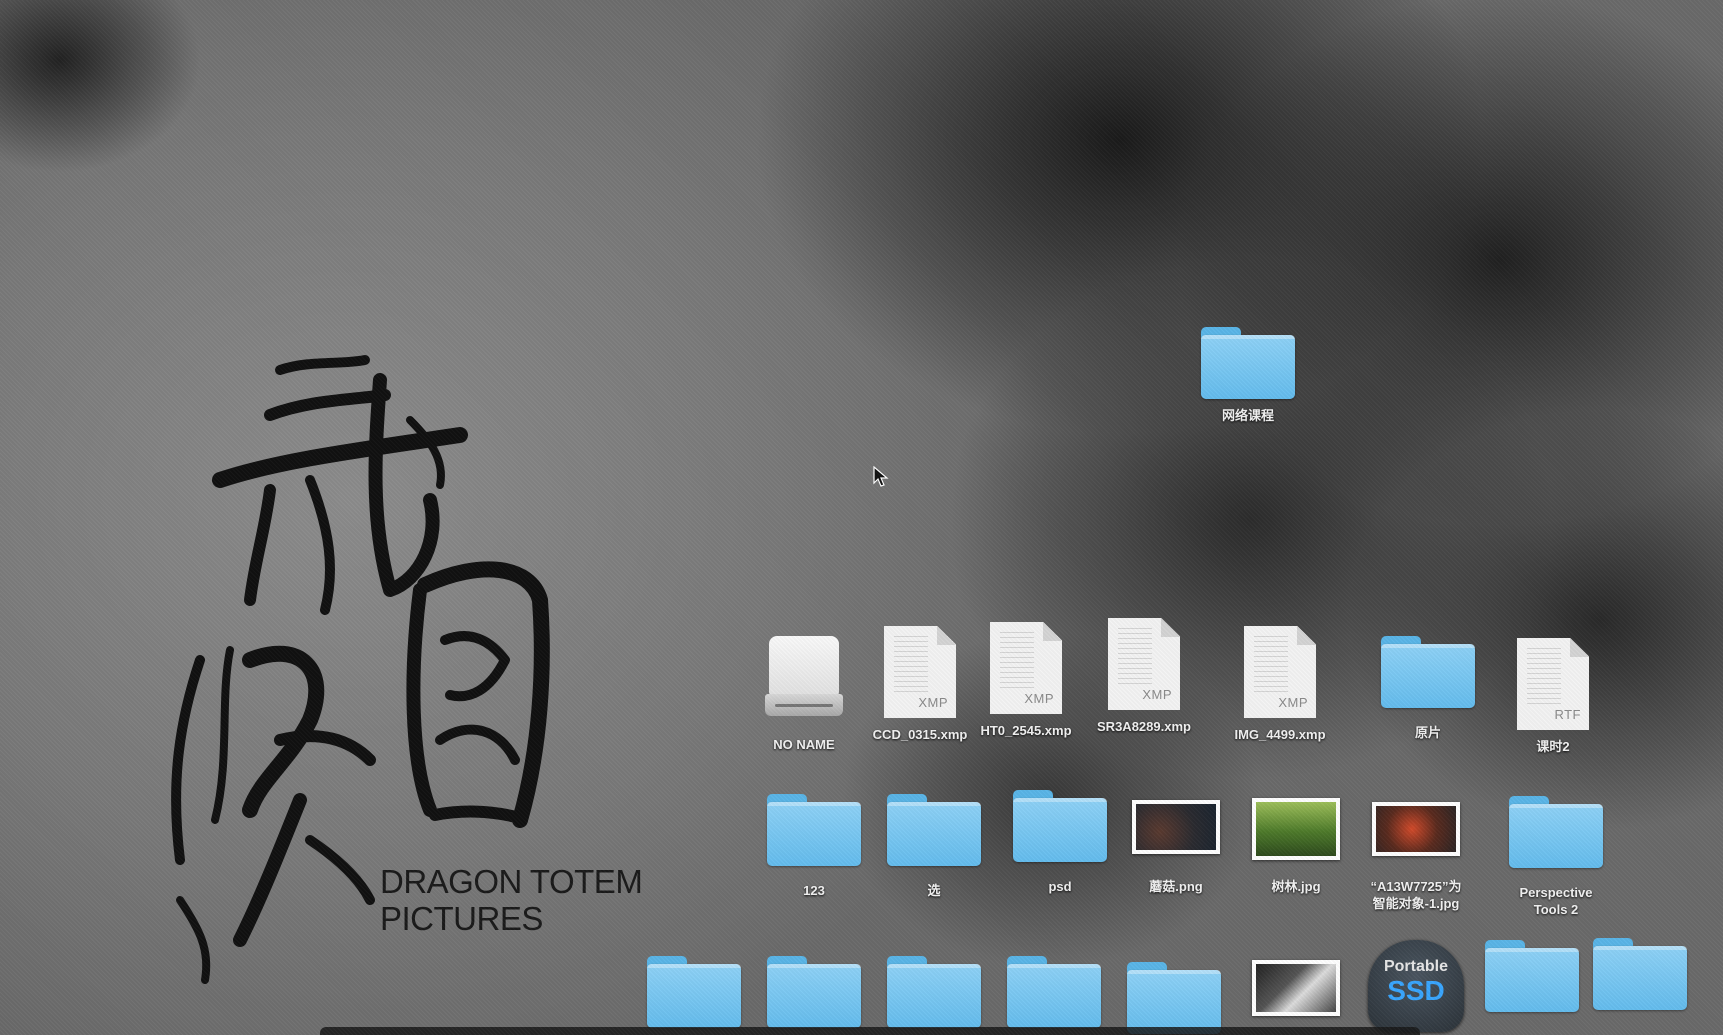  Describe the element at coordinates (1553, 684) in the screenshot. I see `rtf-document-icon: RTF` at that location.